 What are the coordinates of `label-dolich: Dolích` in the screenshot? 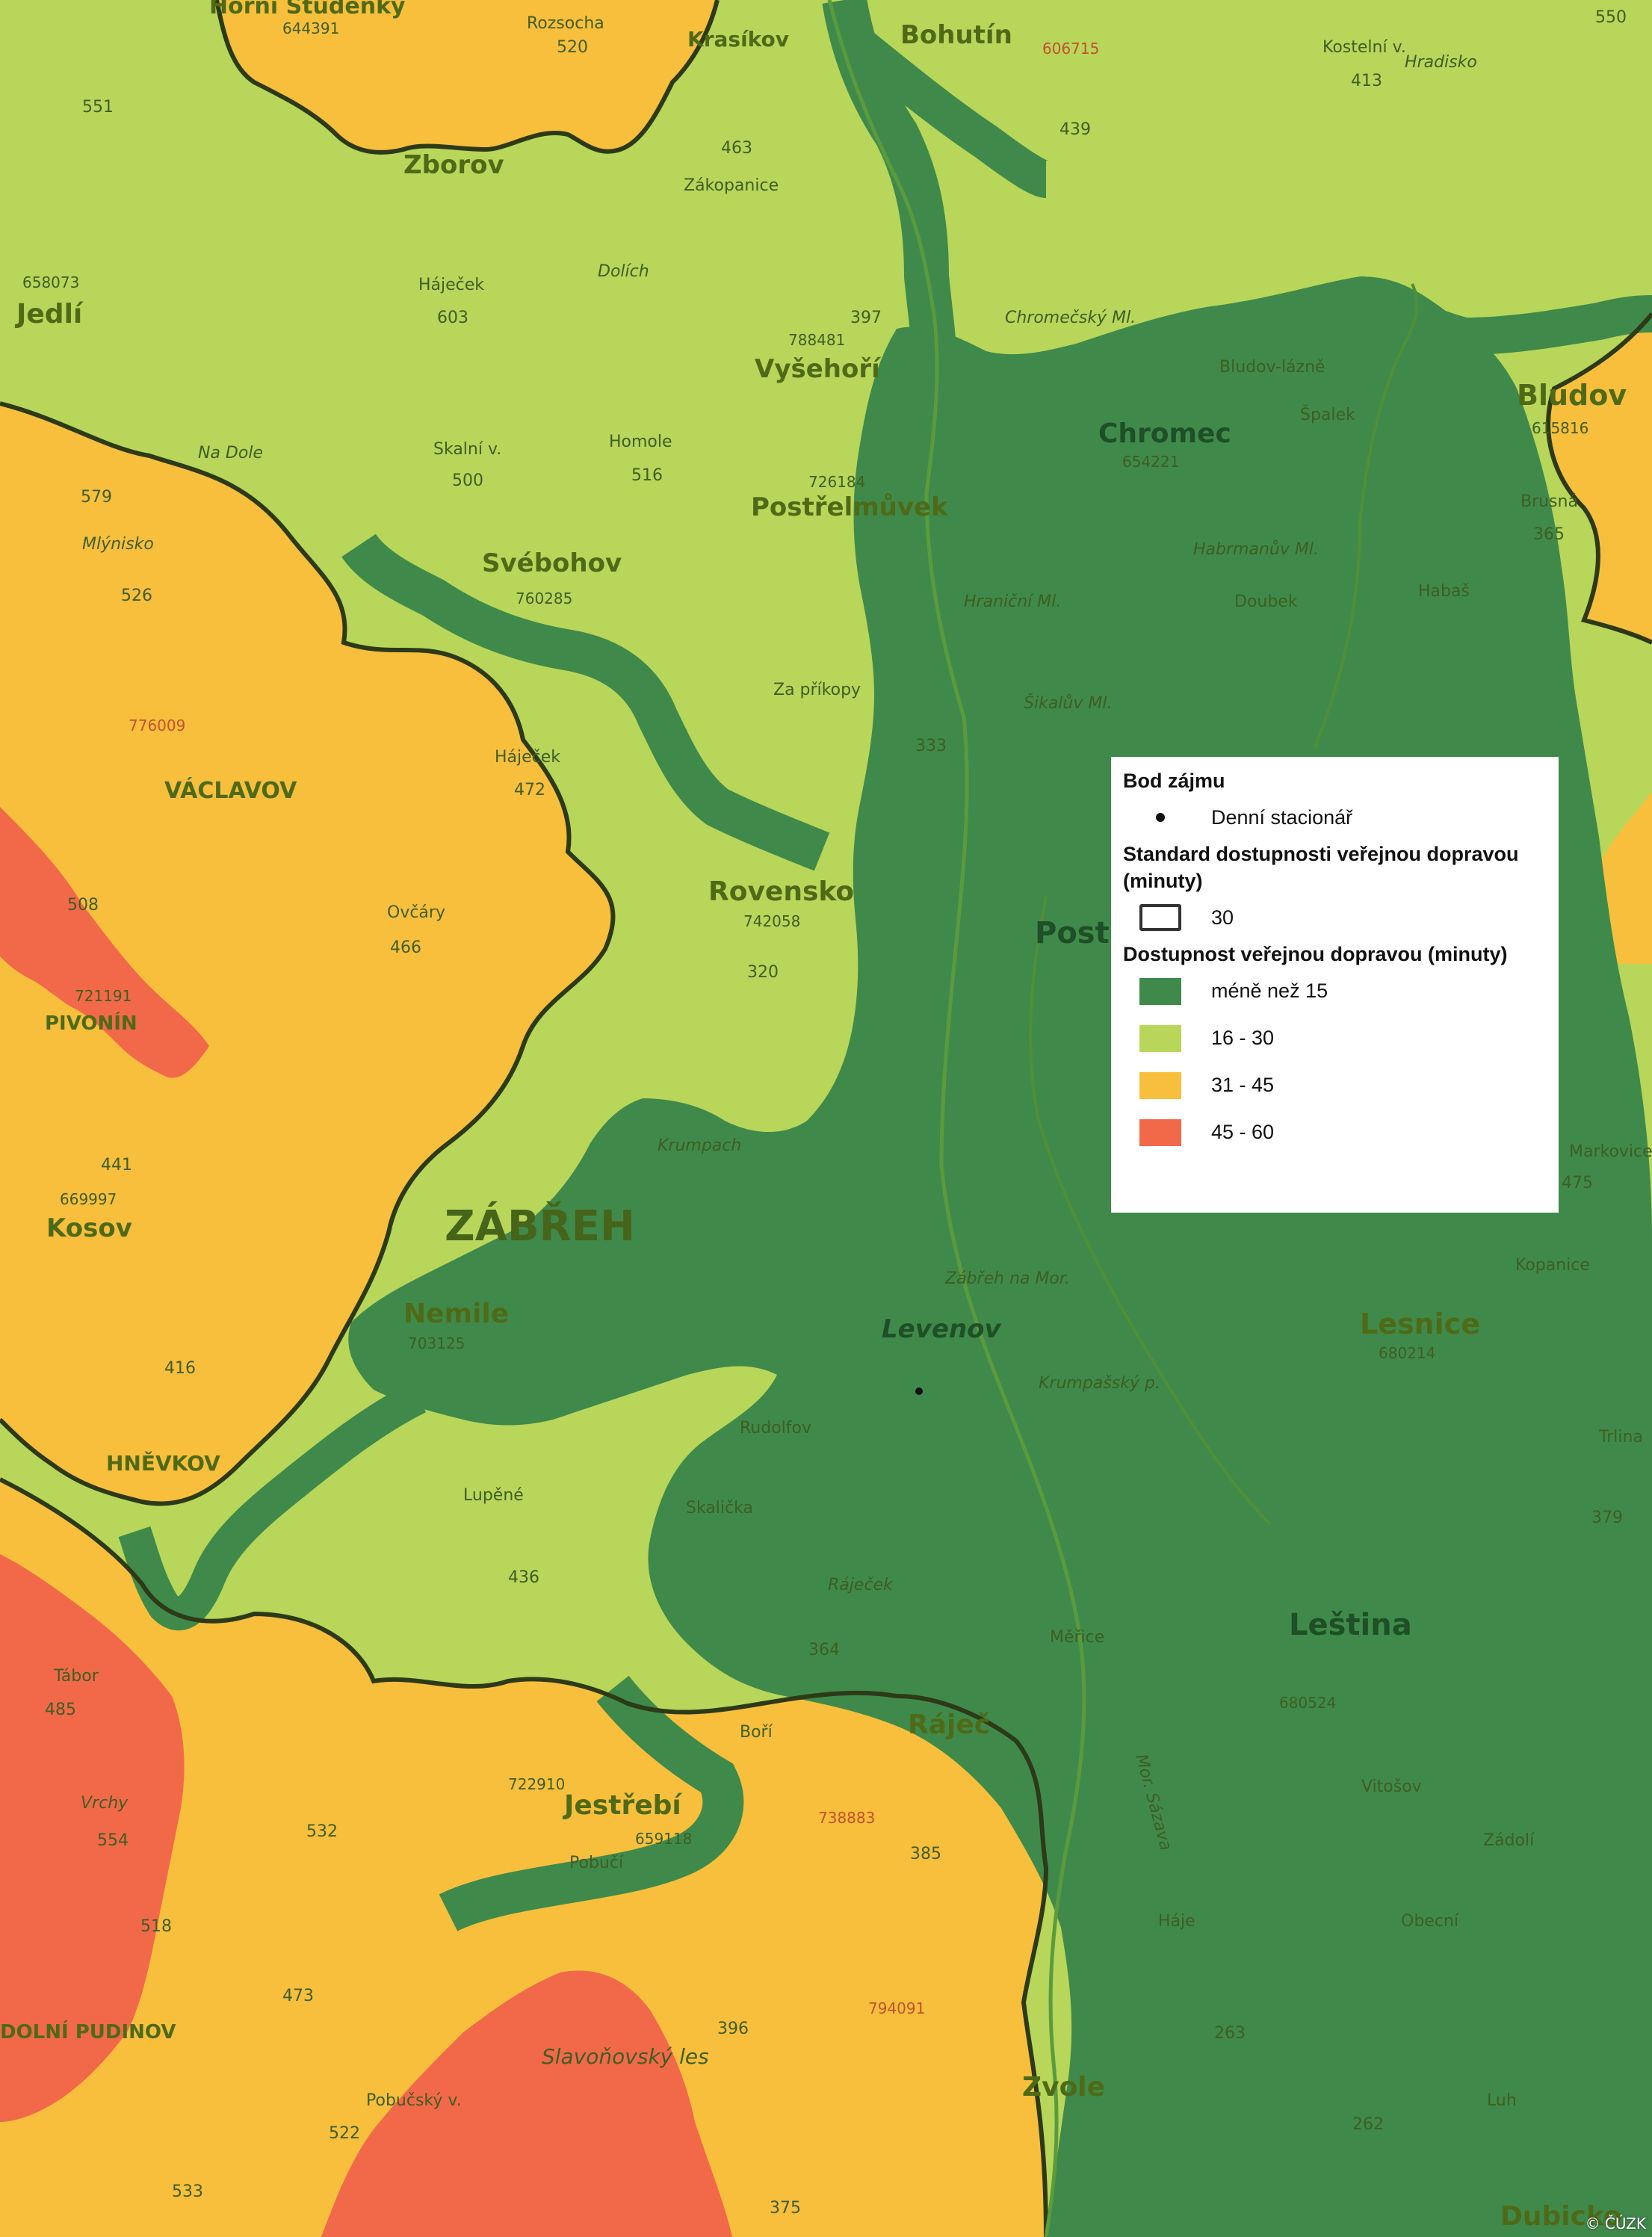 It's located at (623, 271).